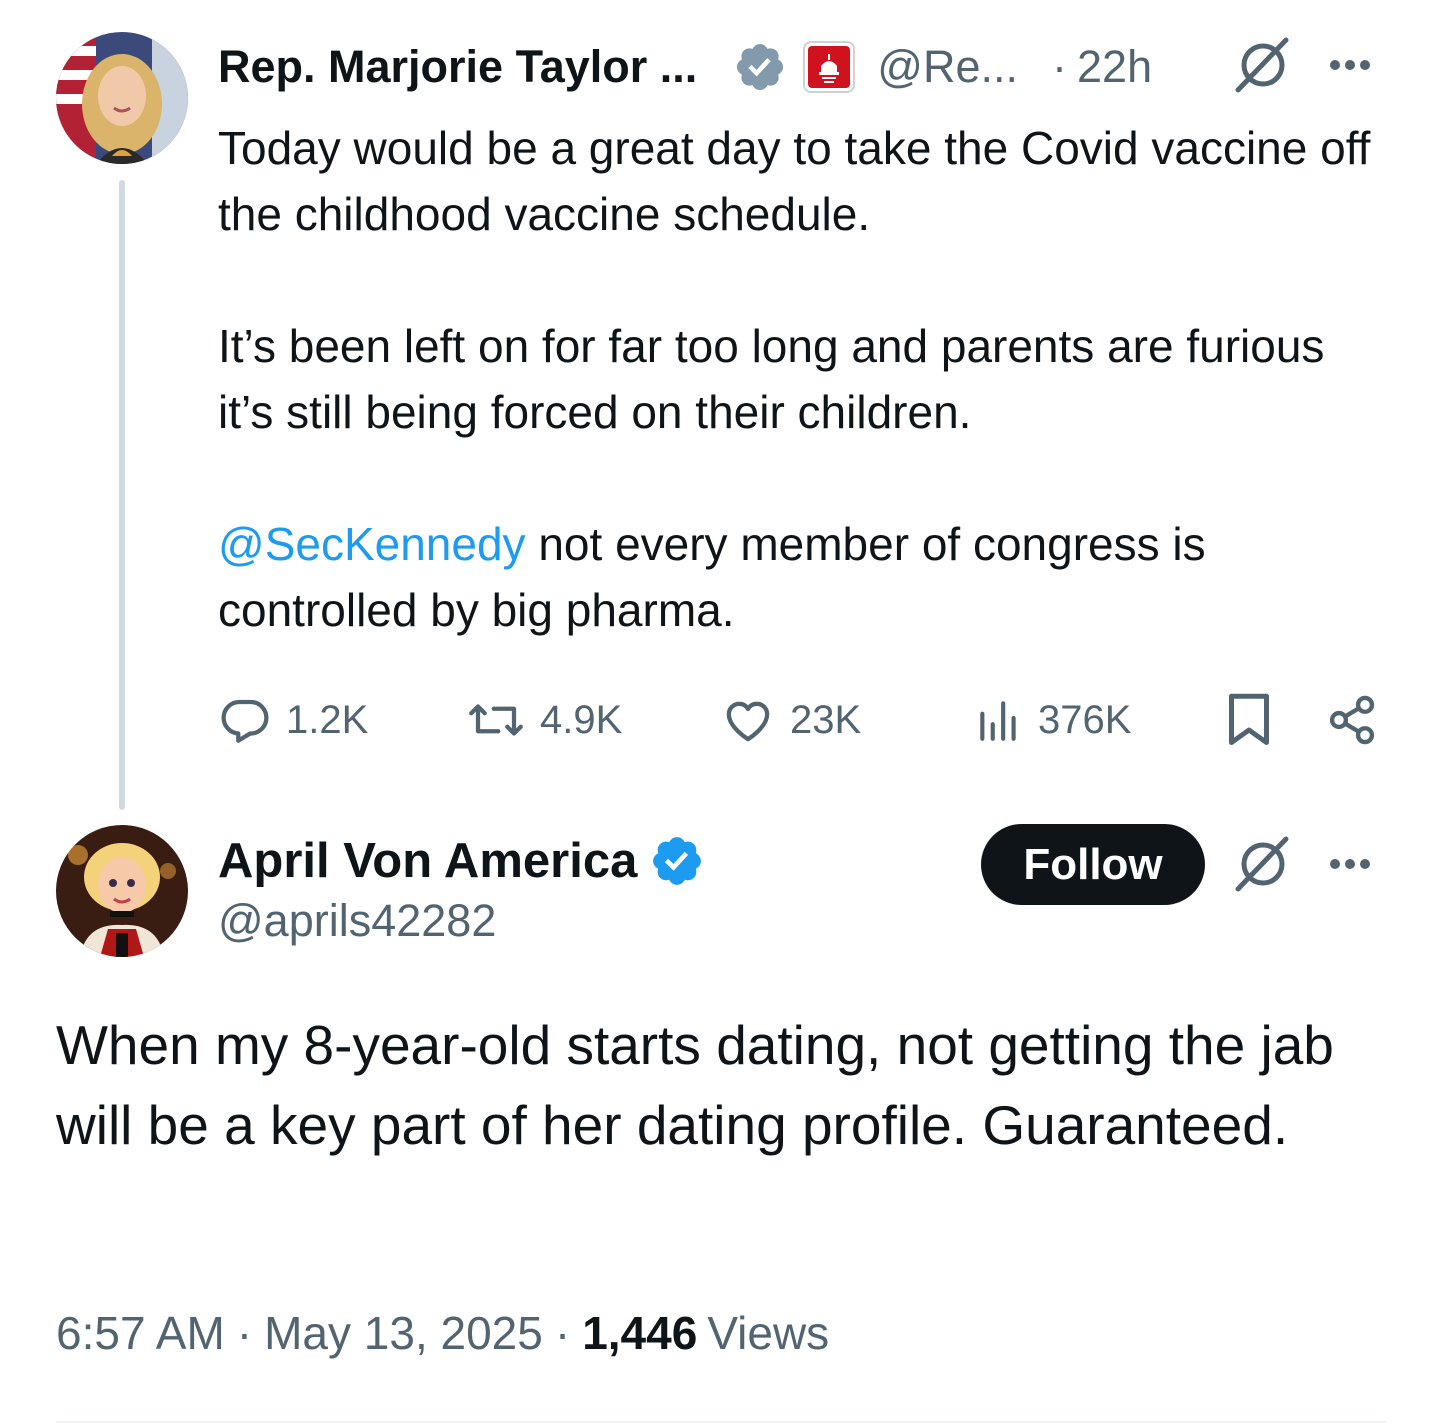  What do you see at coordinates (1114, 67) in the screenshot?
I see `parent-tweet-time: 22h` at bounding box center [1114, 67].